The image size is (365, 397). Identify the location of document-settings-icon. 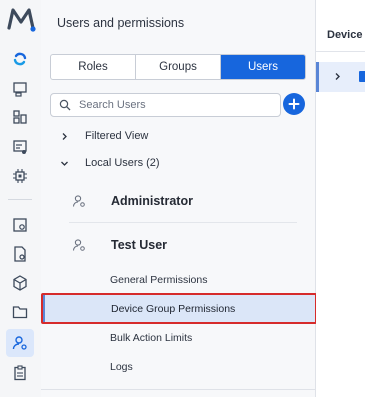
(20, 254).